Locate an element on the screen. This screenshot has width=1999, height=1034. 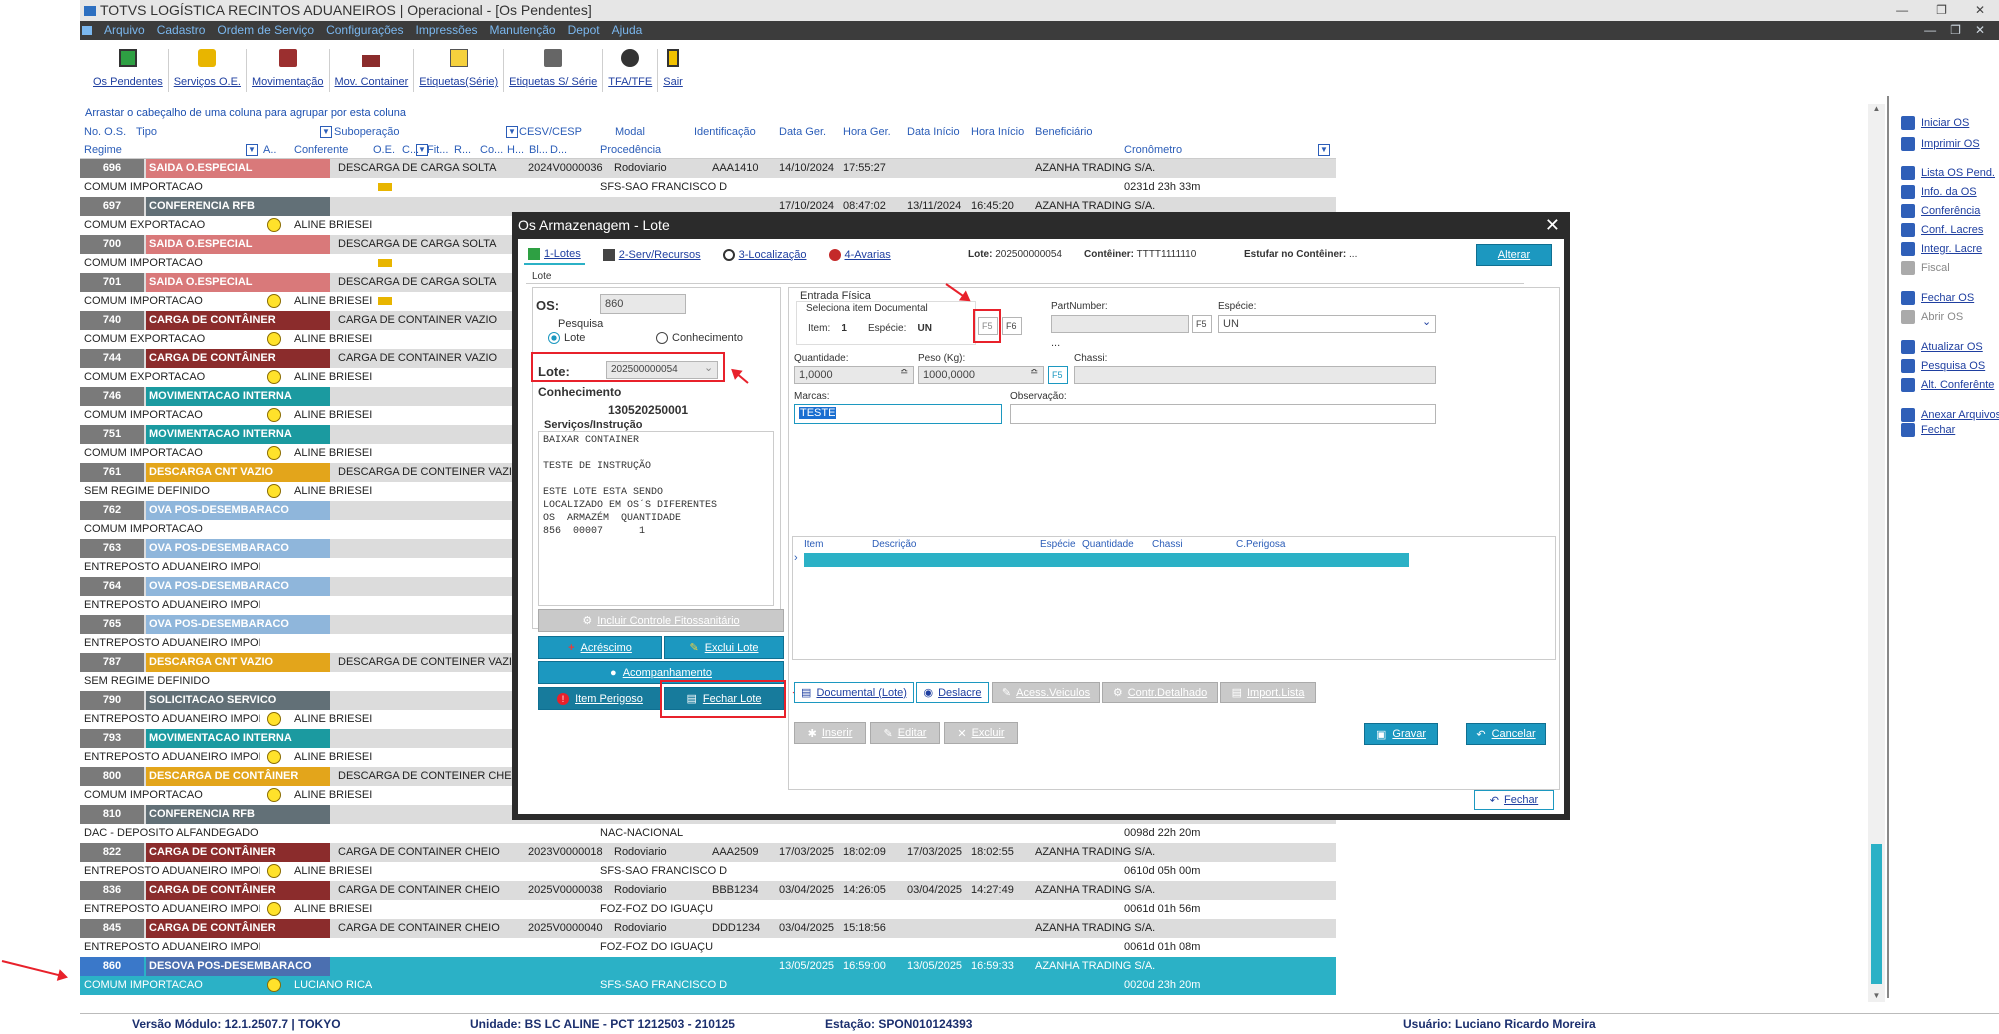
radio-lote: Lote is located at coordinates (566, 338).